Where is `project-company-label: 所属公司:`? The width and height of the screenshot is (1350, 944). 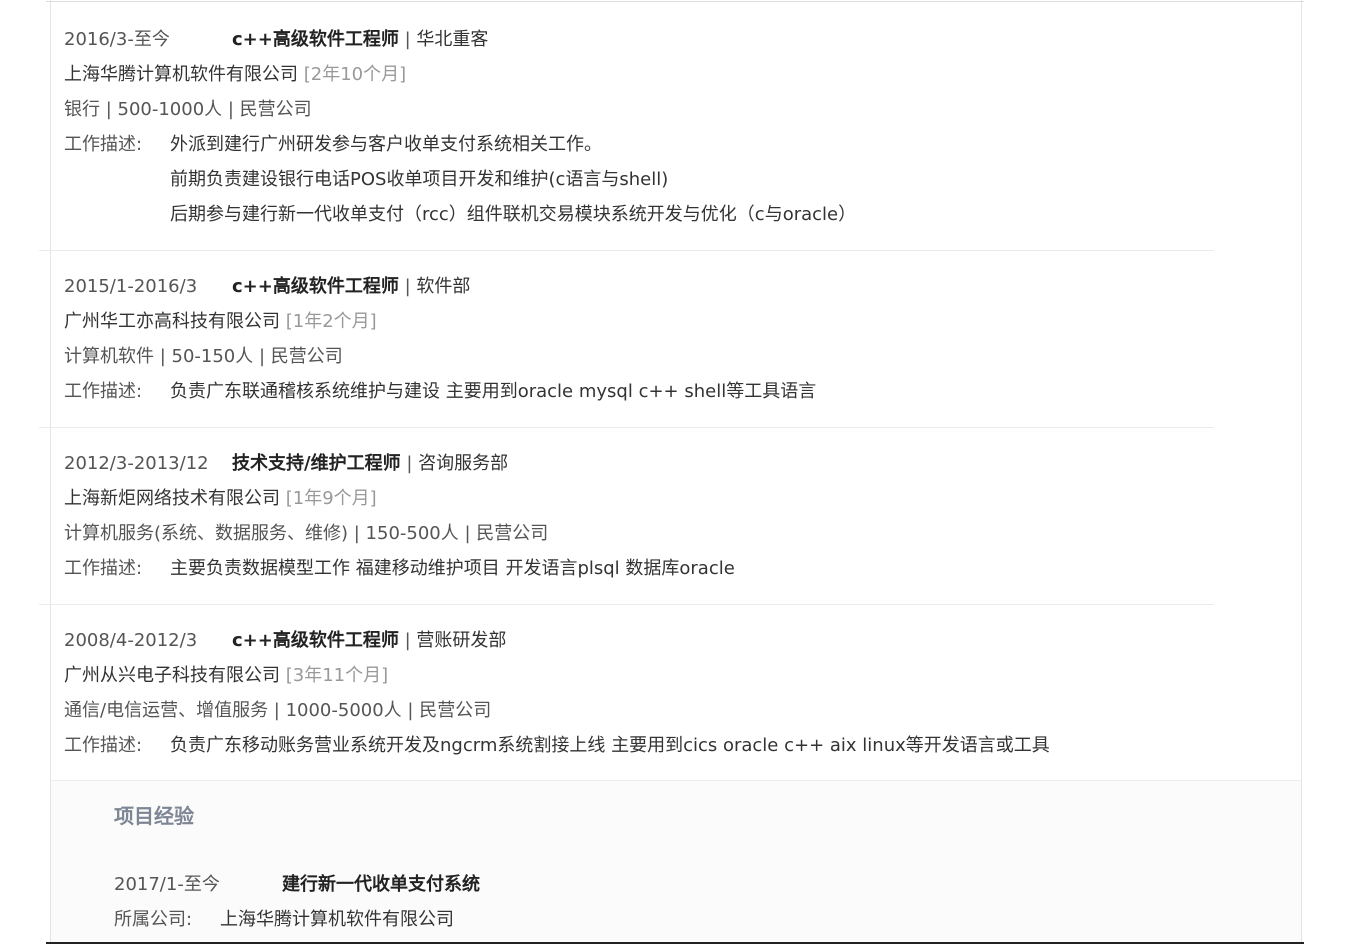
project-company-label: 所属公司: is located at coordinates (153, 919).